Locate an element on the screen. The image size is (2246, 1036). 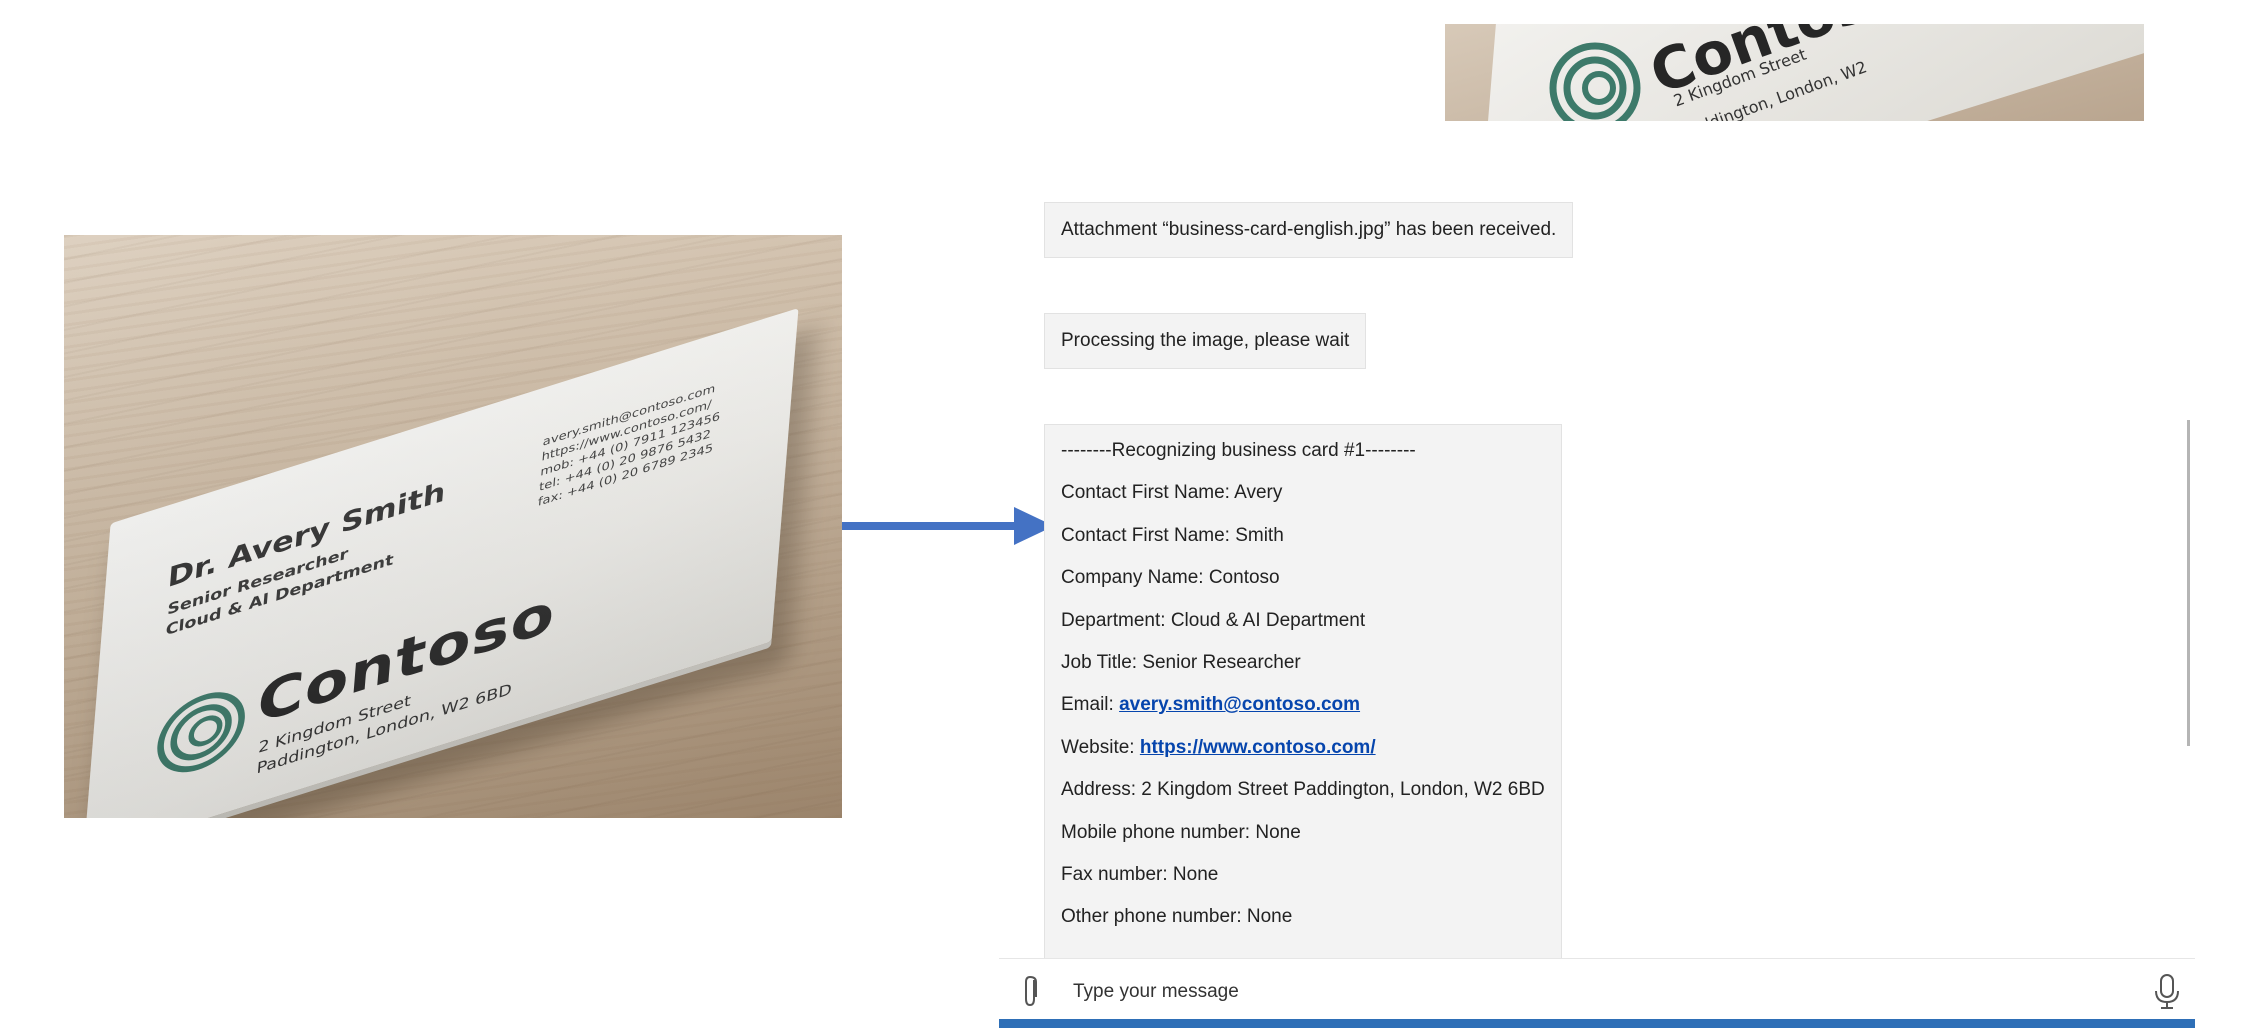
result-fax: Fax number: None is located at coordinates (1140, 874).